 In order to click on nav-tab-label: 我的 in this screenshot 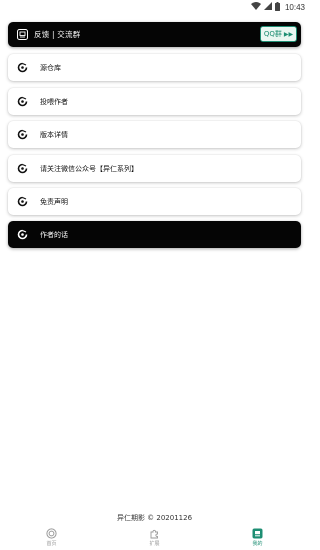, I will do `click(257, 544)`.